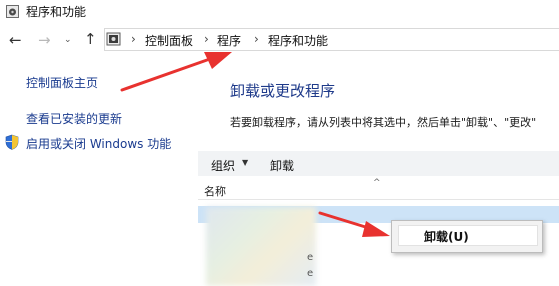 The width and height of the screenshot is (559, 286). Describe the element at coordinates (346, 221) in the screenshot. I see `annotation-arrow-to-uninstall` at that location.